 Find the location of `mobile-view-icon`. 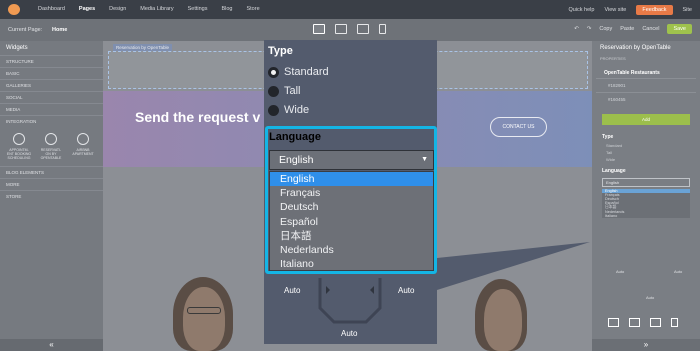

mobile-view-icon is located at coordinates (382, 29).